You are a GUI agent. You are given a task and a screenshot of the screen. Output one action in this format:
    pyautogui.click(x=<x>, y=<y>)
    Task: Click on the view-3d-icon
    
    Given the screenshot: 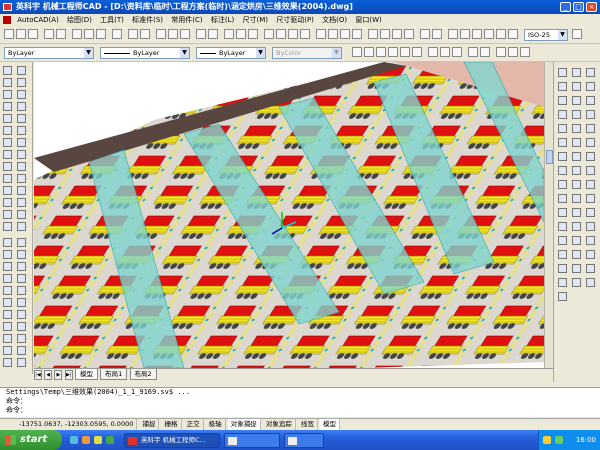 What is the action you would take?
    pyautogui.click(x=7, y=362)
    